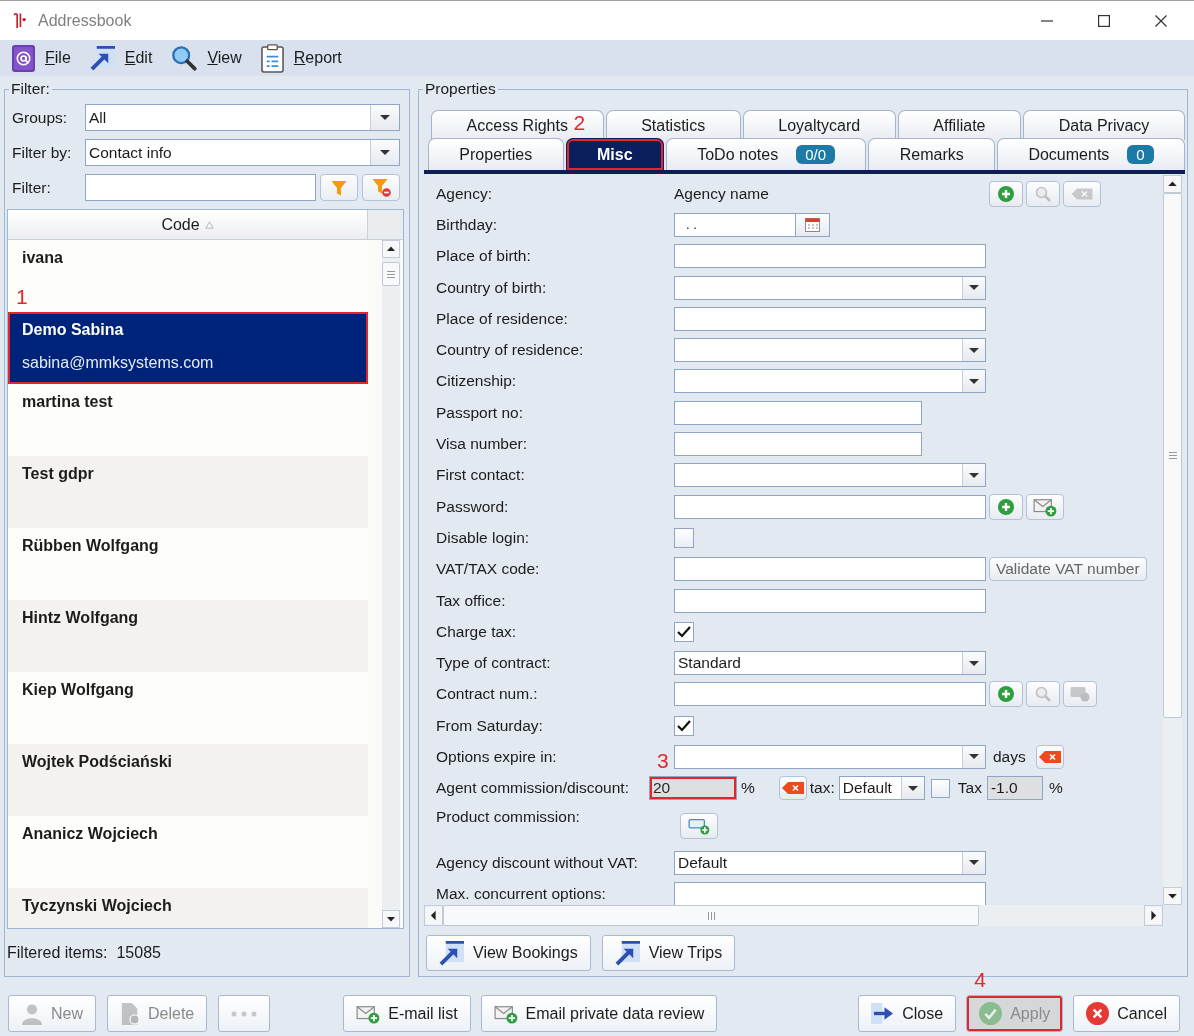 The height and width of the screenshot is (1036, 1194). I want to click on maximize-icon, so click(1104, 20).